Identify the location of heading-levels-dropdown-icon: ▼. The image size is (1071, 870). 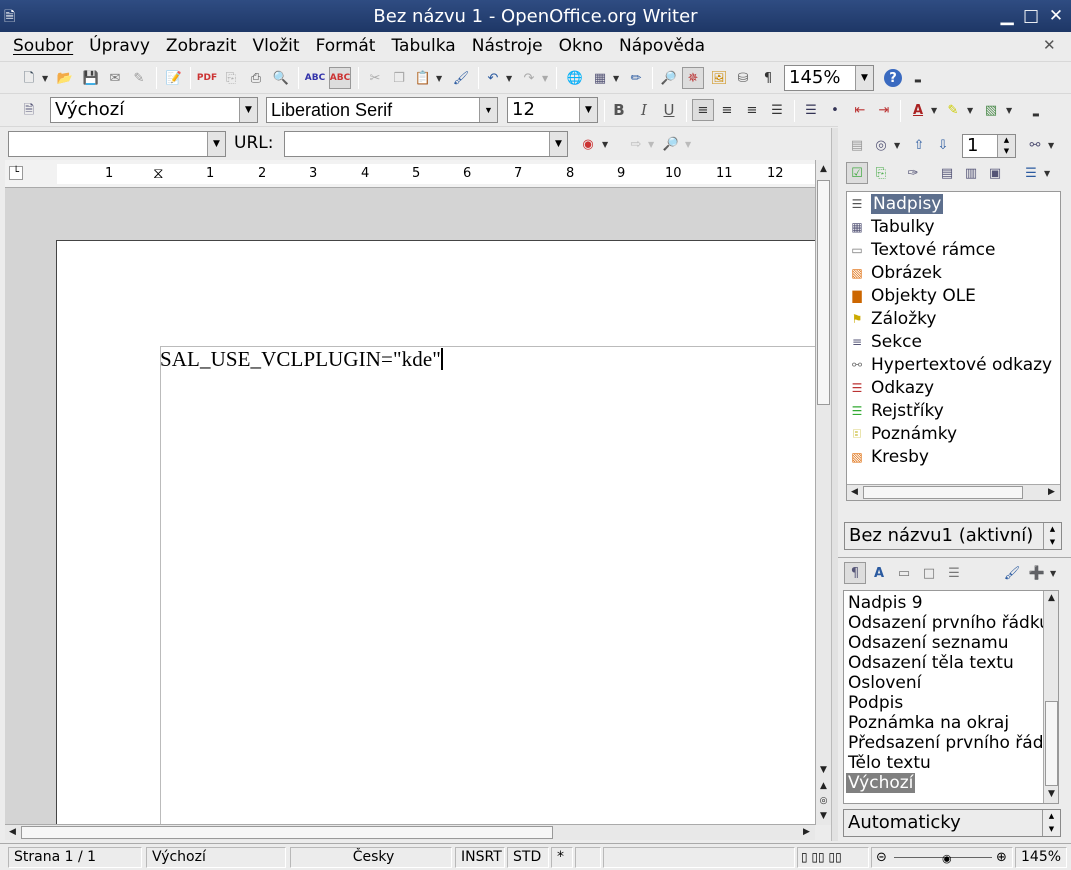
(1048, 173).